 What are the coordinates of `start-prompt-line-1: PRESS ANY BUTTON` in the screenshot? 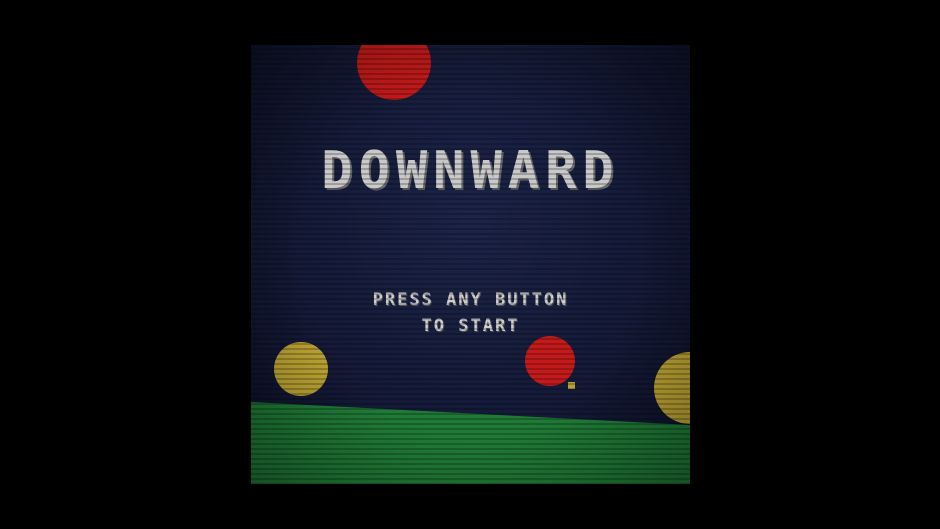 It's located at (470, 300).